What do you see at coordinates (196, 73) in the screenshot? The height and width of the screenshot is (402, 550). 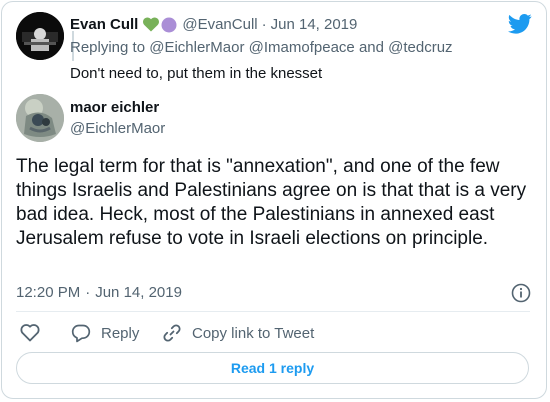 I see `quoted-text: Don't need to, put them in the knesset` at bounding box center [196, 73].